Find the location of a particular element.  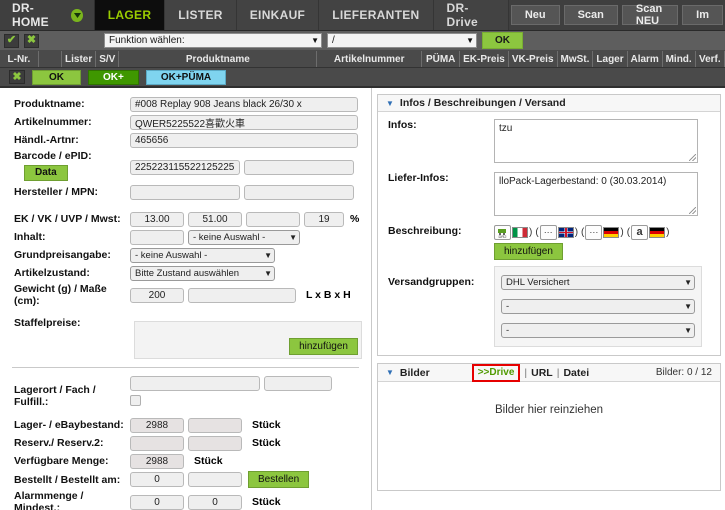

chevron-down-circle-icon is located at coordinates (77, 15).